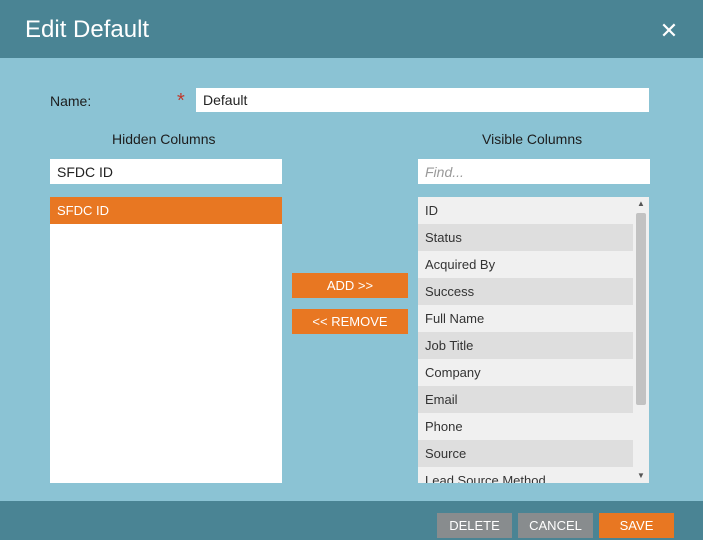 The height and width of the screenshot is (540, 703). Describe the element at coordinates (641, 476) in the screenshot. I see `scroll-down-arrow-icon: ▼` at that location.